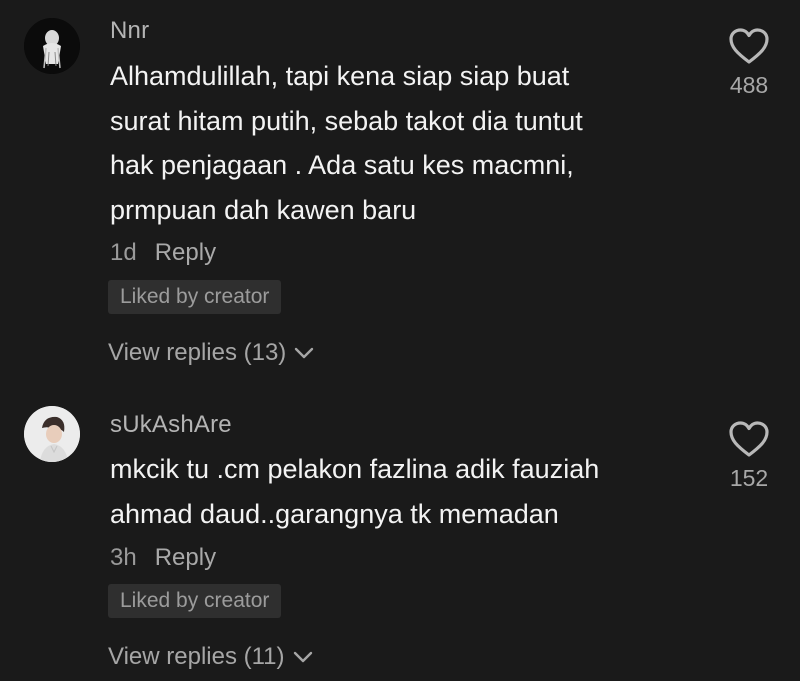  I want to click on comment-username: sUkAshAre, so click(171, 425).